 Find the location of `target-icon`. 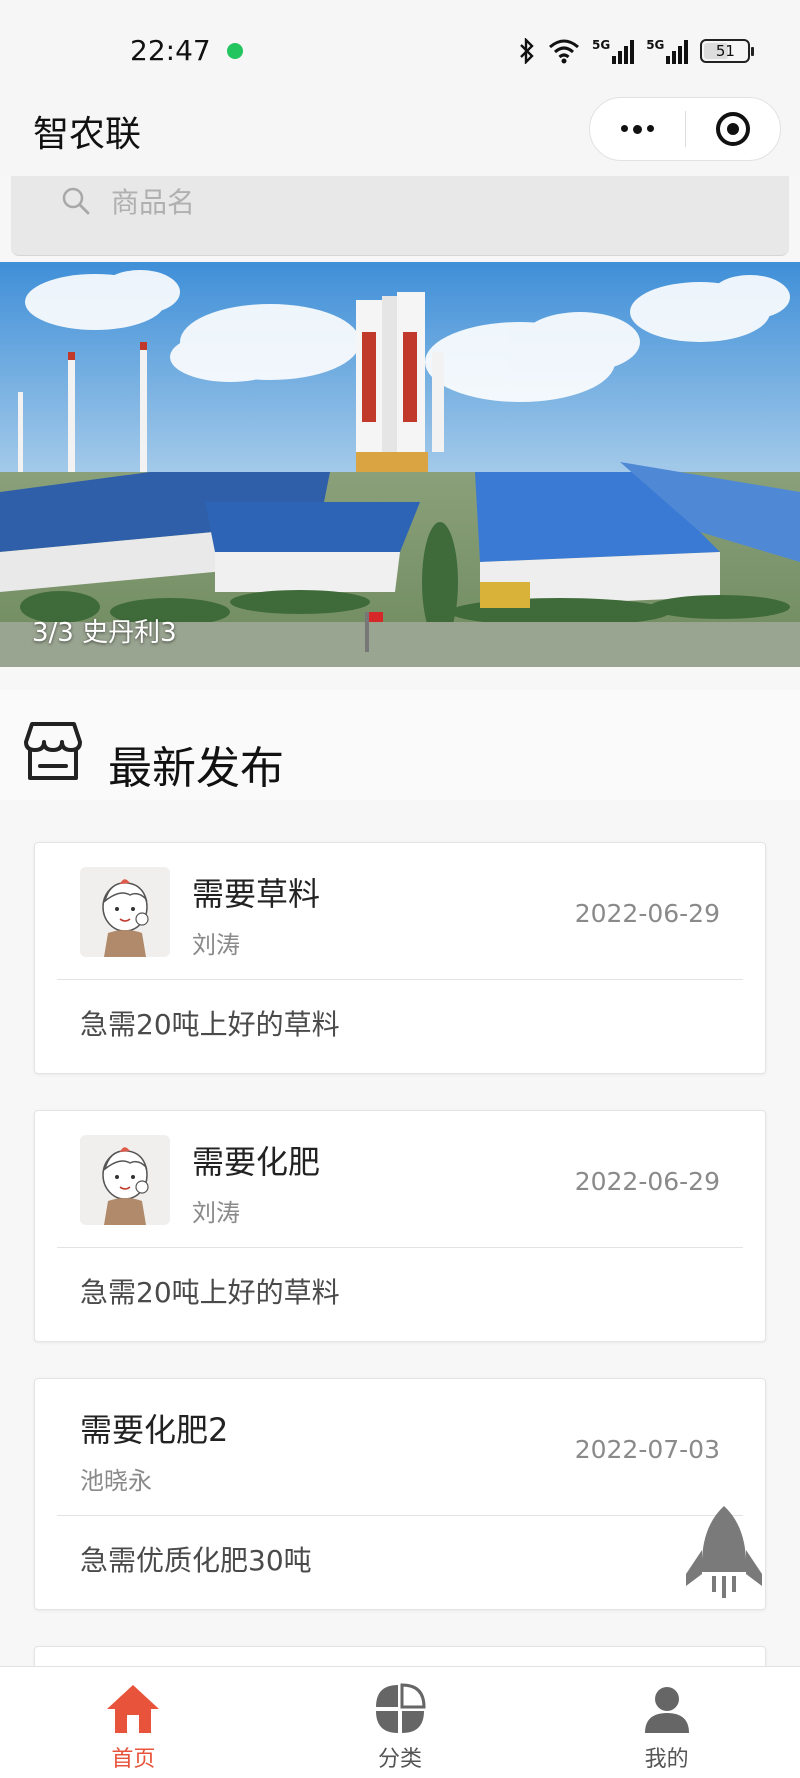

target-icon is located at coordinates (732, 129).